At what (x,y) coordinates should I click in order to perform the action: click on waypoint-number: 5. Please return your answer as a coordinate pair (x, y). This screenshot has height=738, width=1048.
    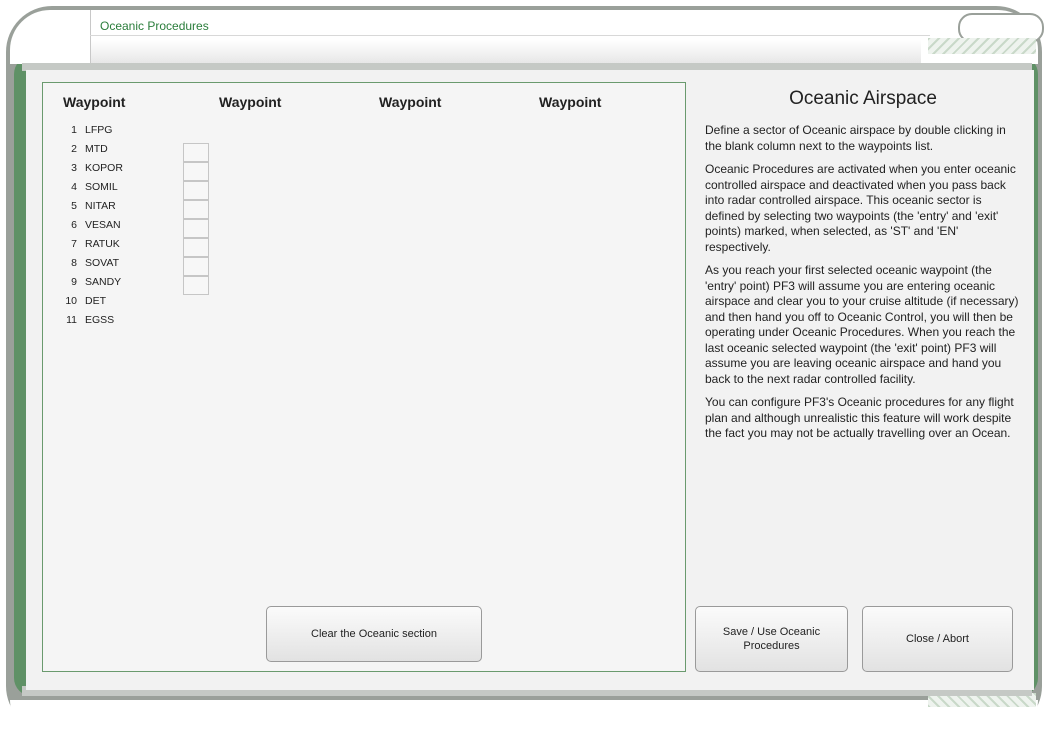
    Looking at the image, I should click on (74, 206).